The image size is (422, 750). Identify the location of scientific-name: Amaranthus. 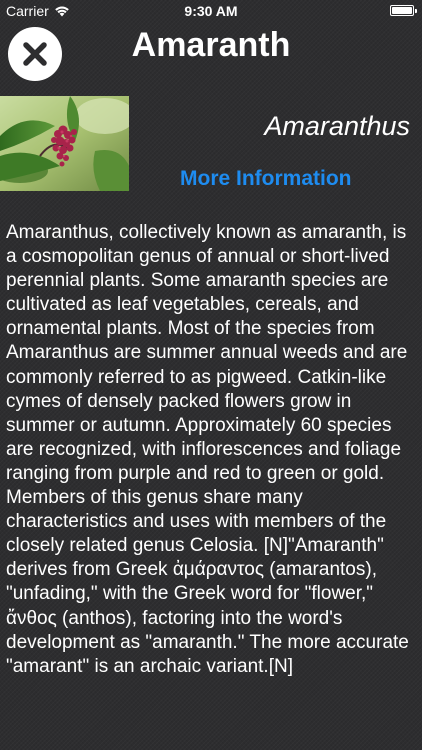
(337, 126).